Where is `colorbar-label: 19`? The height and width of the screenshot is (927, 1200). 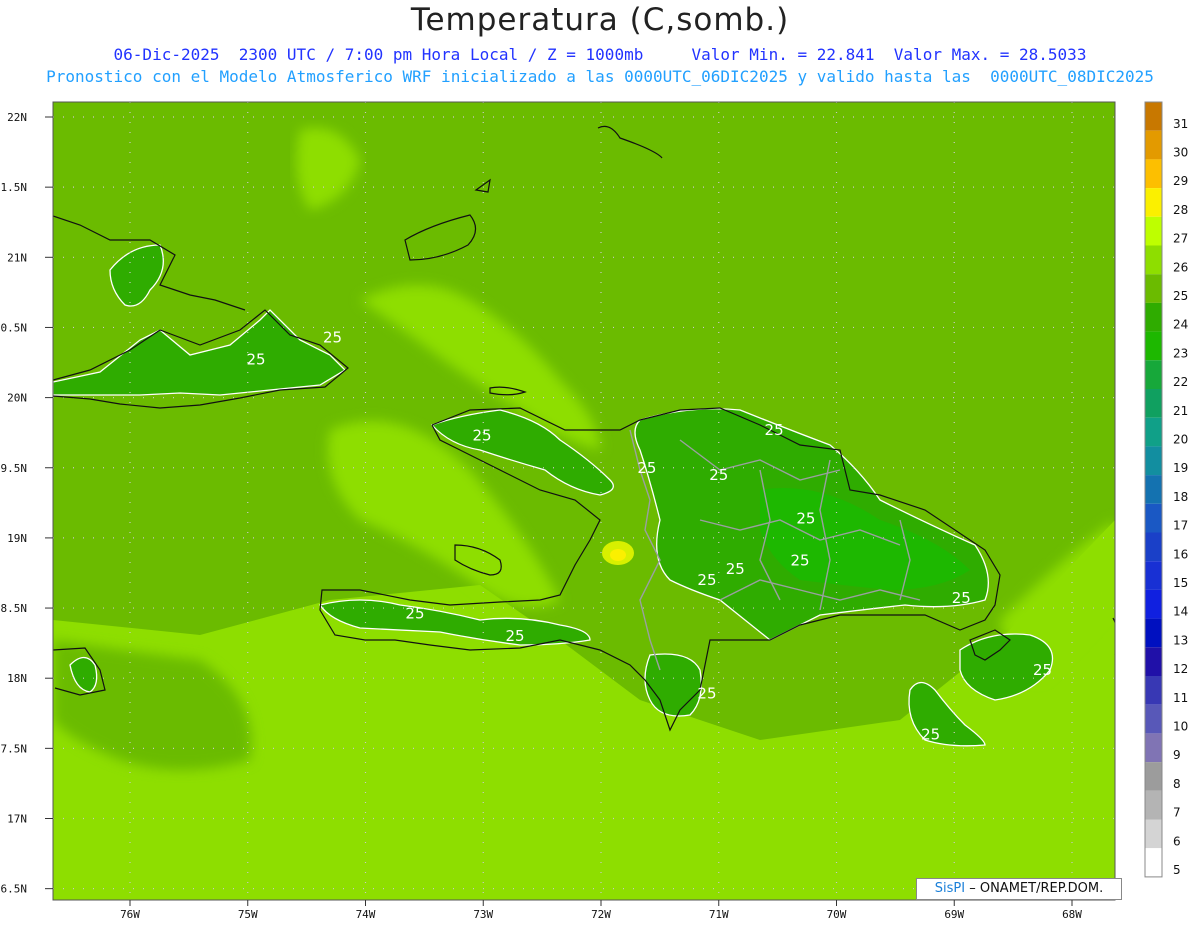
colorbar-label: 19 is located at coordinates (1180, 468).